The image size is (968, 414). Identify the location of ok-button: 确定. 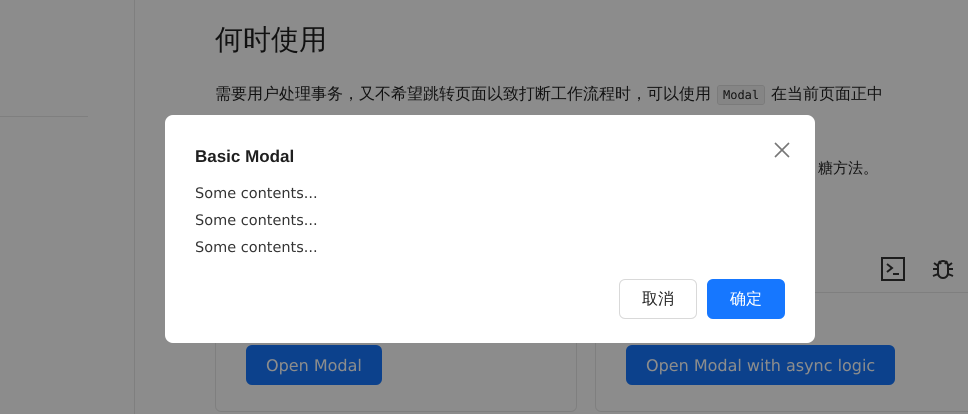
(746, 299).